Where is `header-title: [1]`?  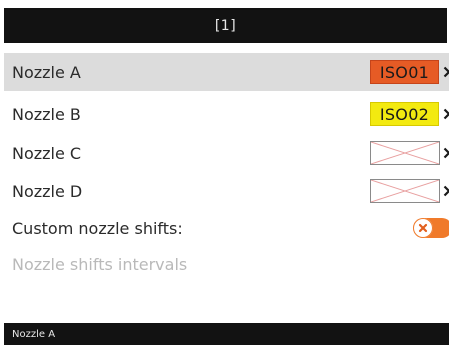
header-title: [1] is located at coordinates (225, 25).